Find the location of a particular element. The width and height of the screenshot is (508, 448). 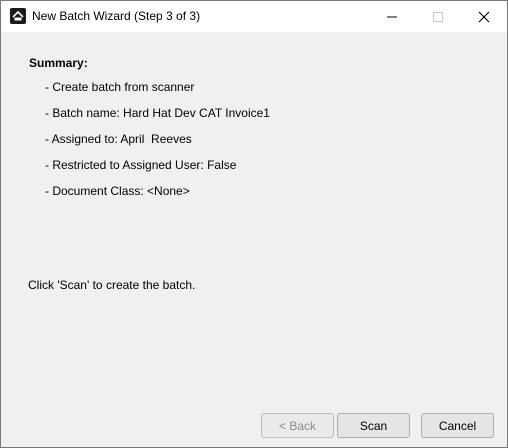

summary-item-source: - Create batch from scanner is located at coordinates (120, 87).